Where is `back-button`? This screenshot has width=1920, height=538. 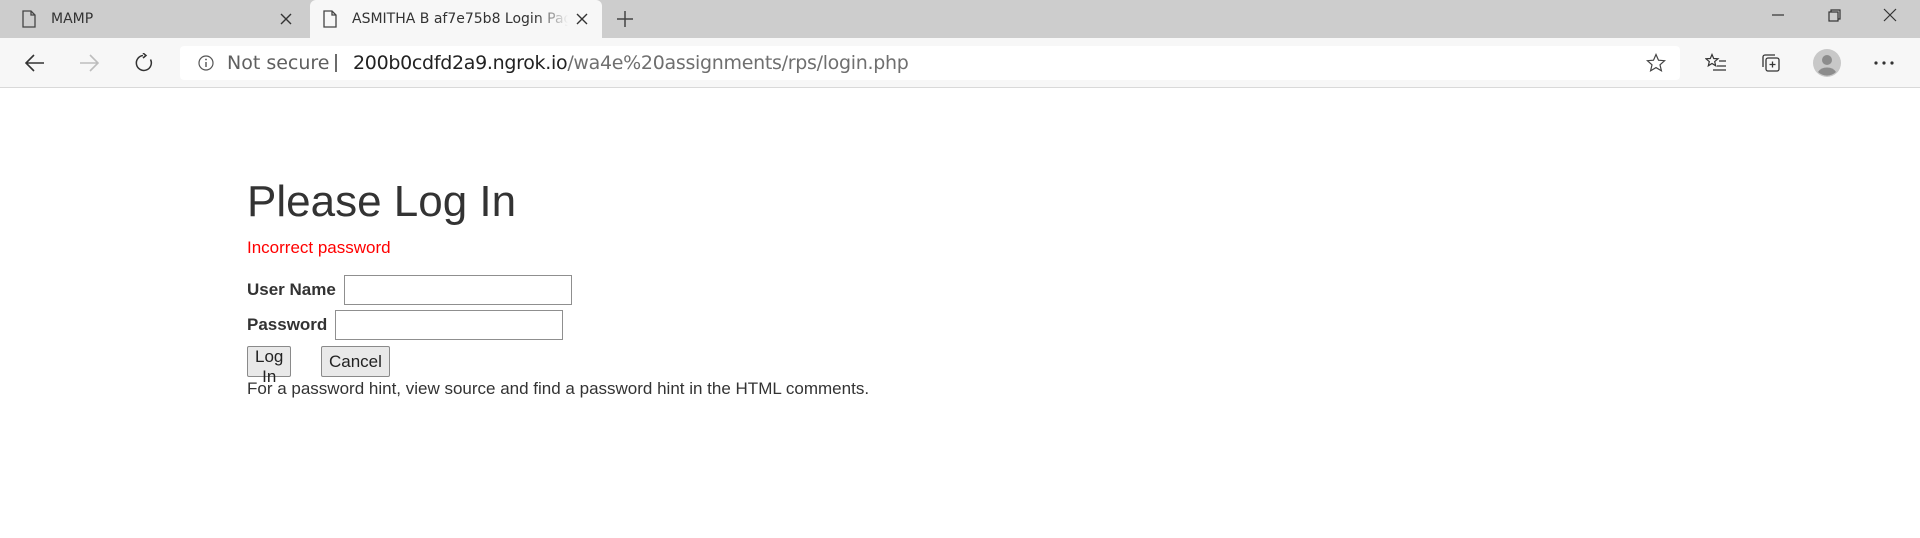
back-button is located at coordinates (35, 63).